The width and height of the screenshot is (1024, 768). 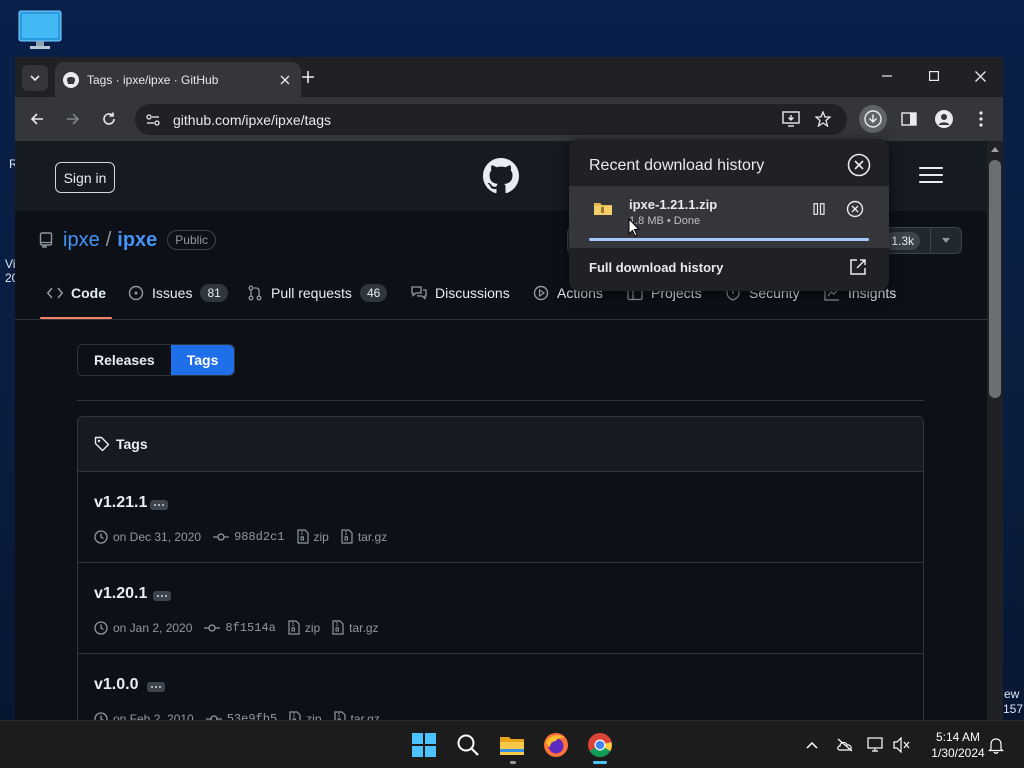 I want to click on downloads-button, so click(x=873, y=119).